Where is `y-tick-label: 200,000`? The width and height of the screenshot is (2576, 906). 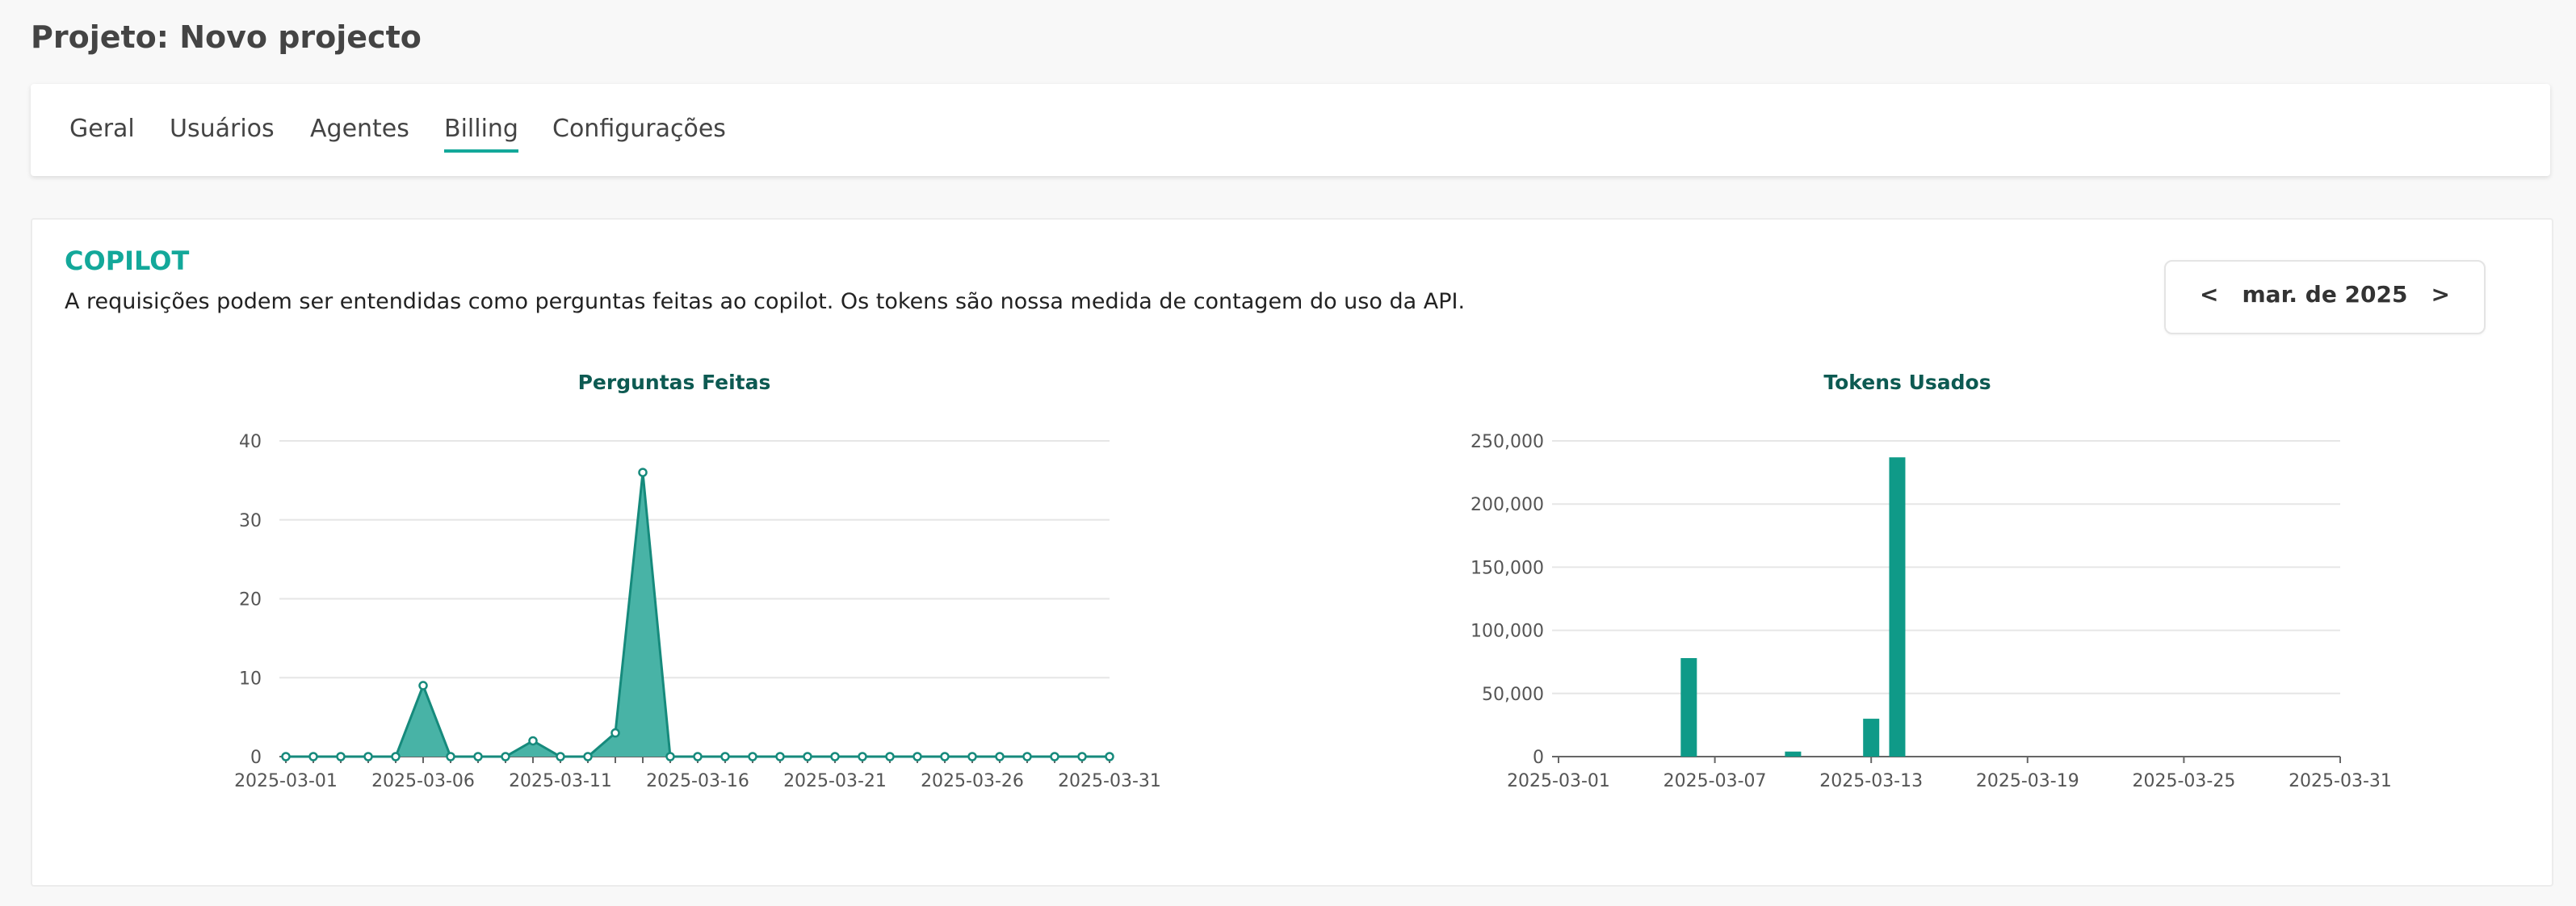
y-tick-label: 200,000 is located at coordinates (1507, 505).